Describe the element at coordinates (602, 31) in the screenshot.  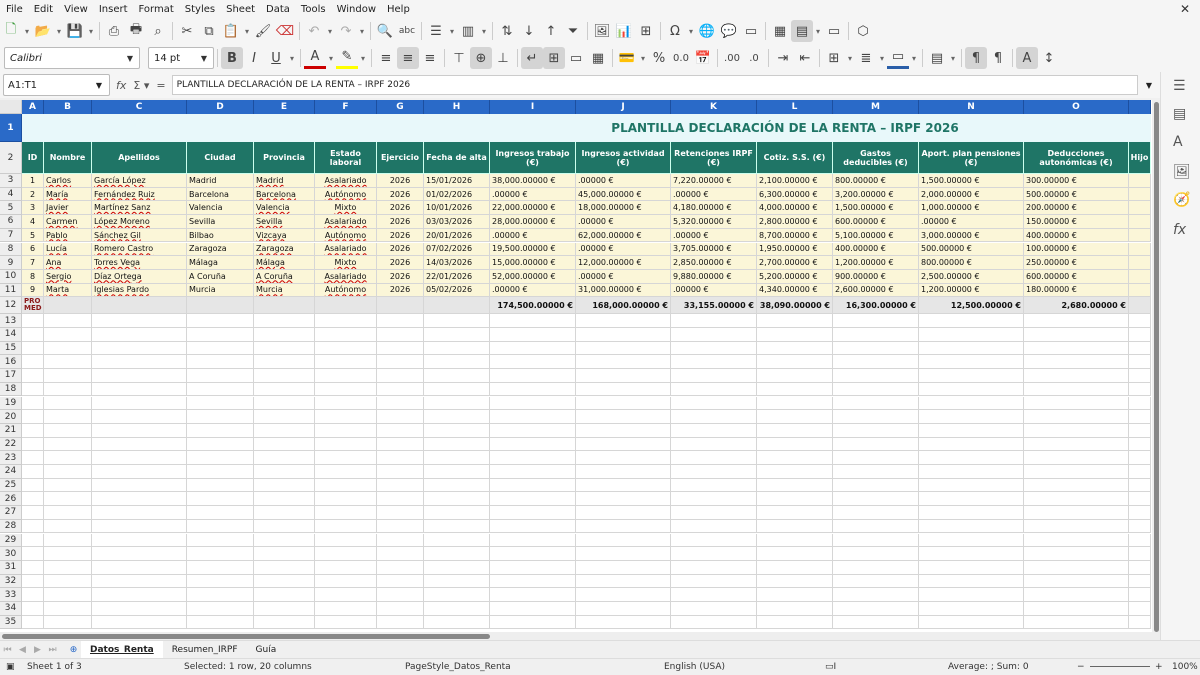
I see `image-icon: 🖼` at that location.